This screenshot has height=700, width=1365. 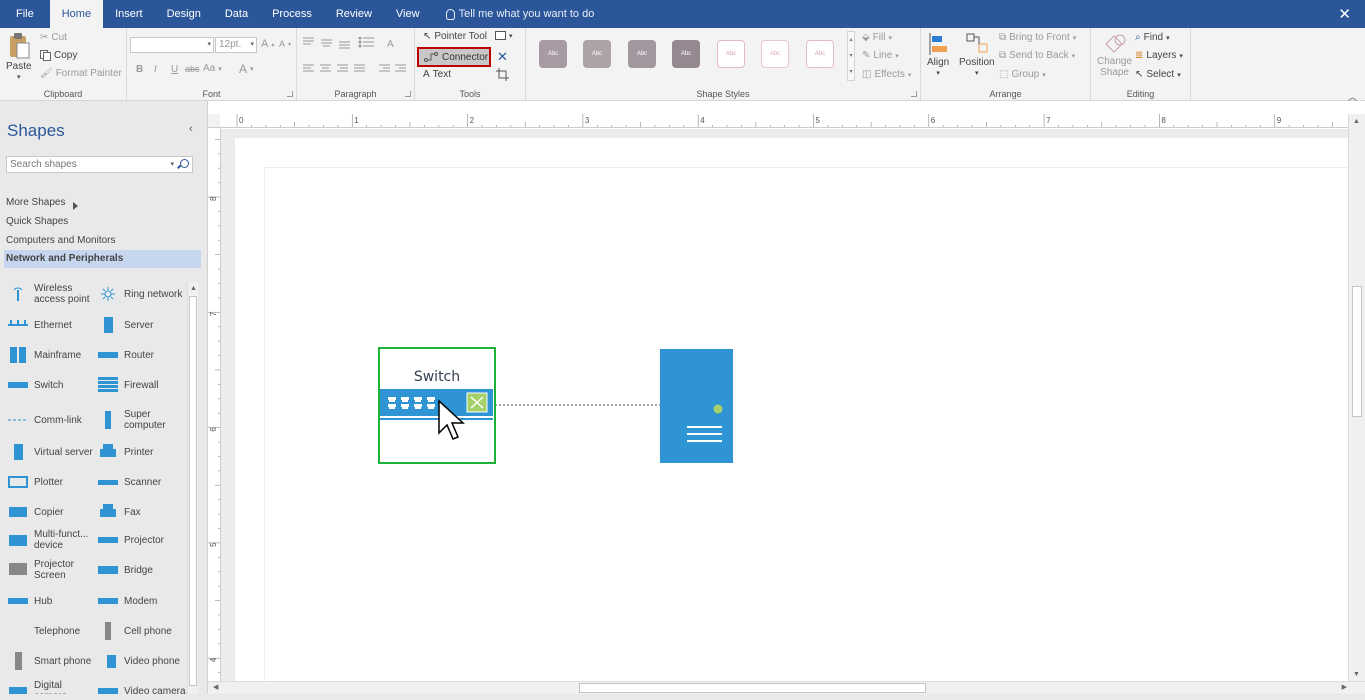 I want to click on bold-button: B, so click(x=139, y=69).